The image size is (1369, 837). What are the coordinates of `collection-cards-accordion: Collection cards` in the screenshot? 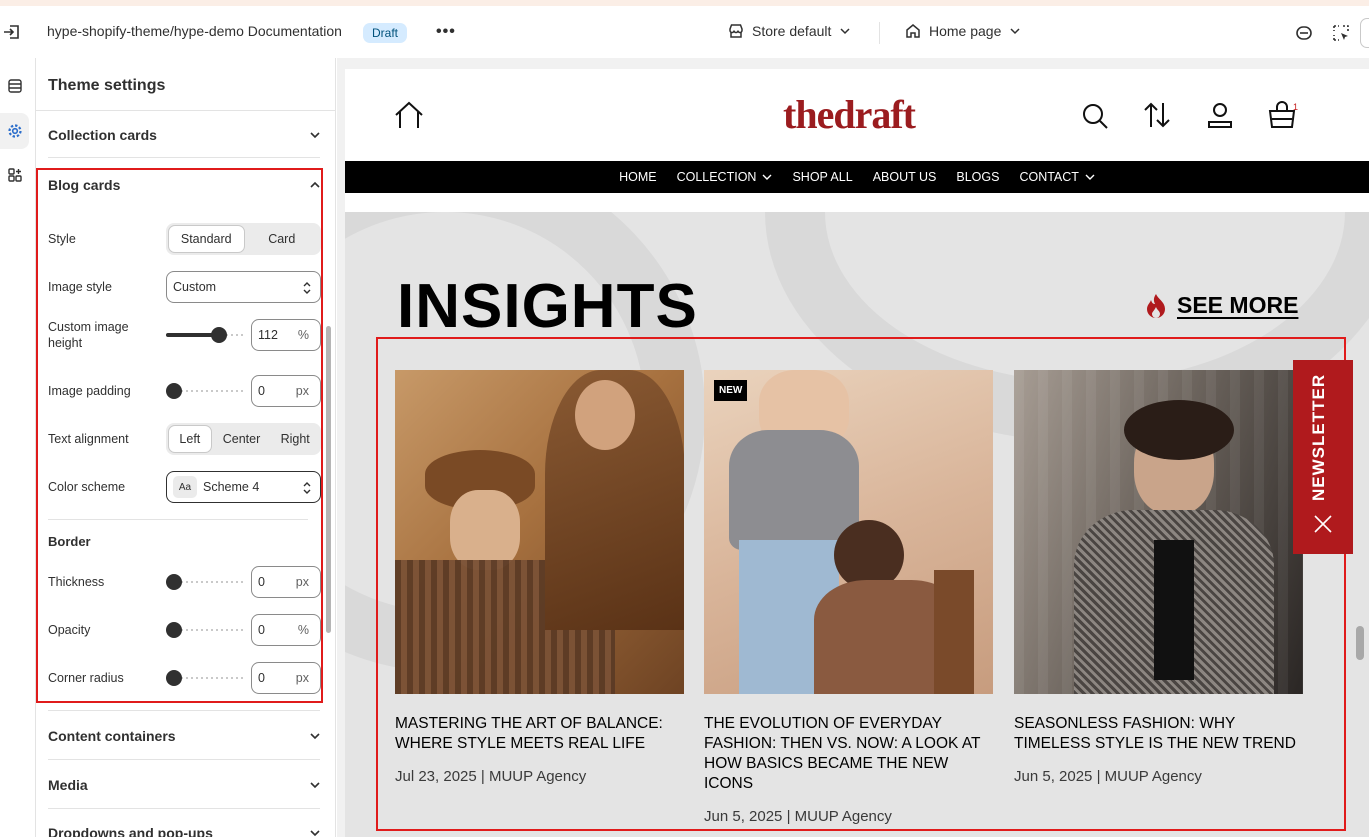 It's located at (185, 135).